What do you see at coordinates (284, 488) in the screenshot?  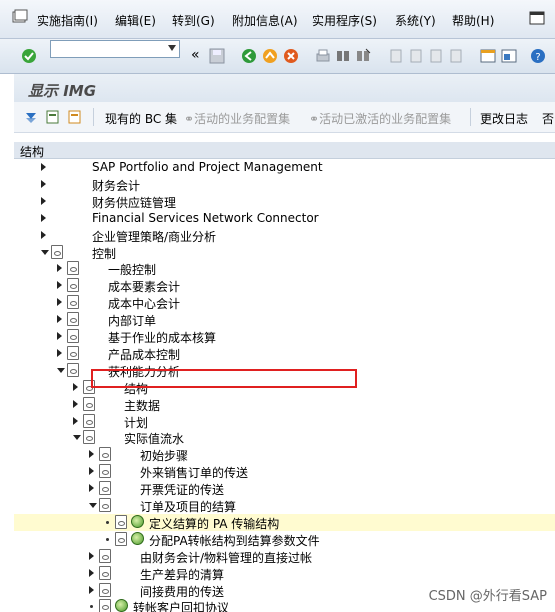 I see `tree-node: 开票凭证的传送` at bounding box center [284, 488].